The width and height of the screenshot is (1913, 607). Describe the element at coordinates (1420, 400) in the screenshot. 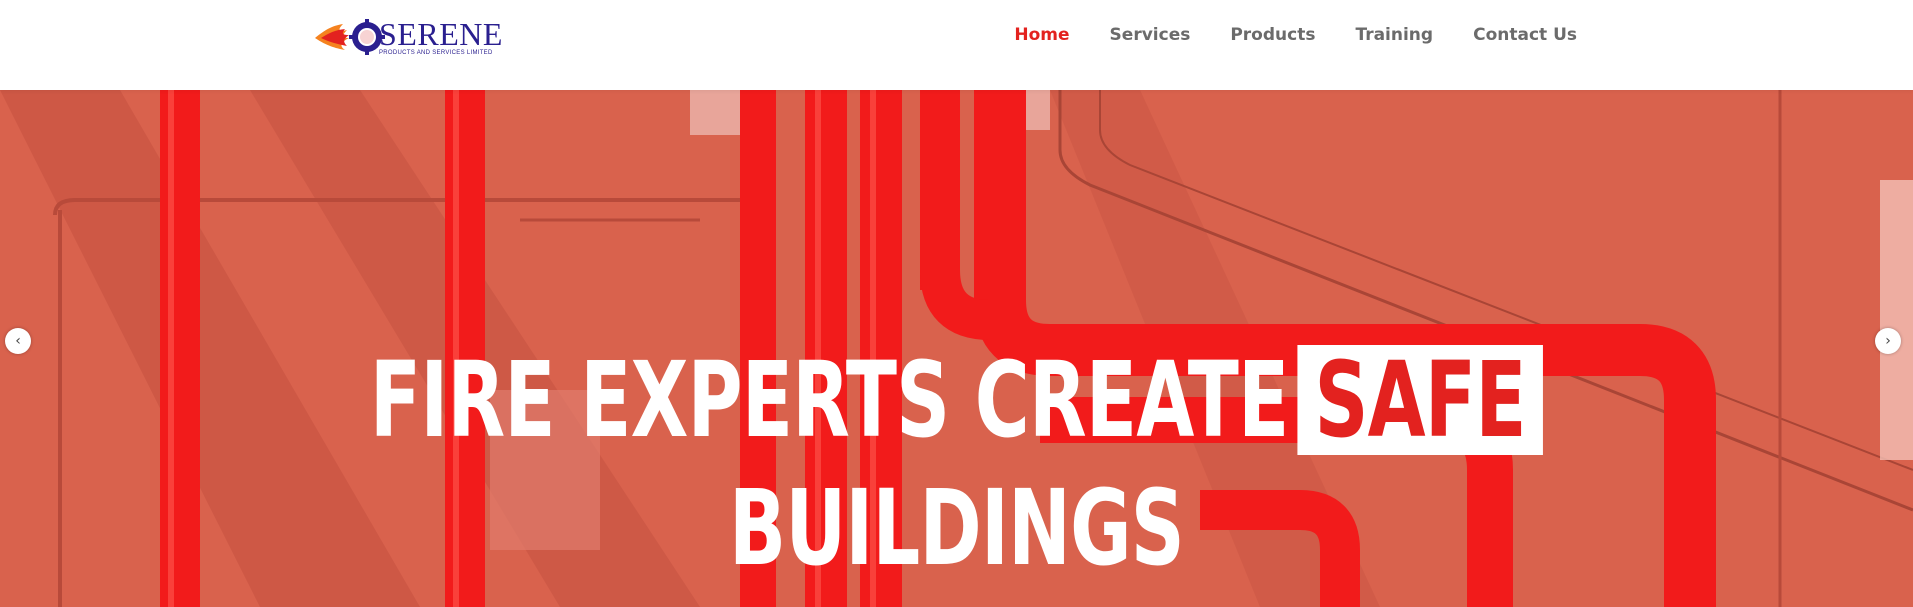

I see `hero-headline-highlight: SAFE` at that location.